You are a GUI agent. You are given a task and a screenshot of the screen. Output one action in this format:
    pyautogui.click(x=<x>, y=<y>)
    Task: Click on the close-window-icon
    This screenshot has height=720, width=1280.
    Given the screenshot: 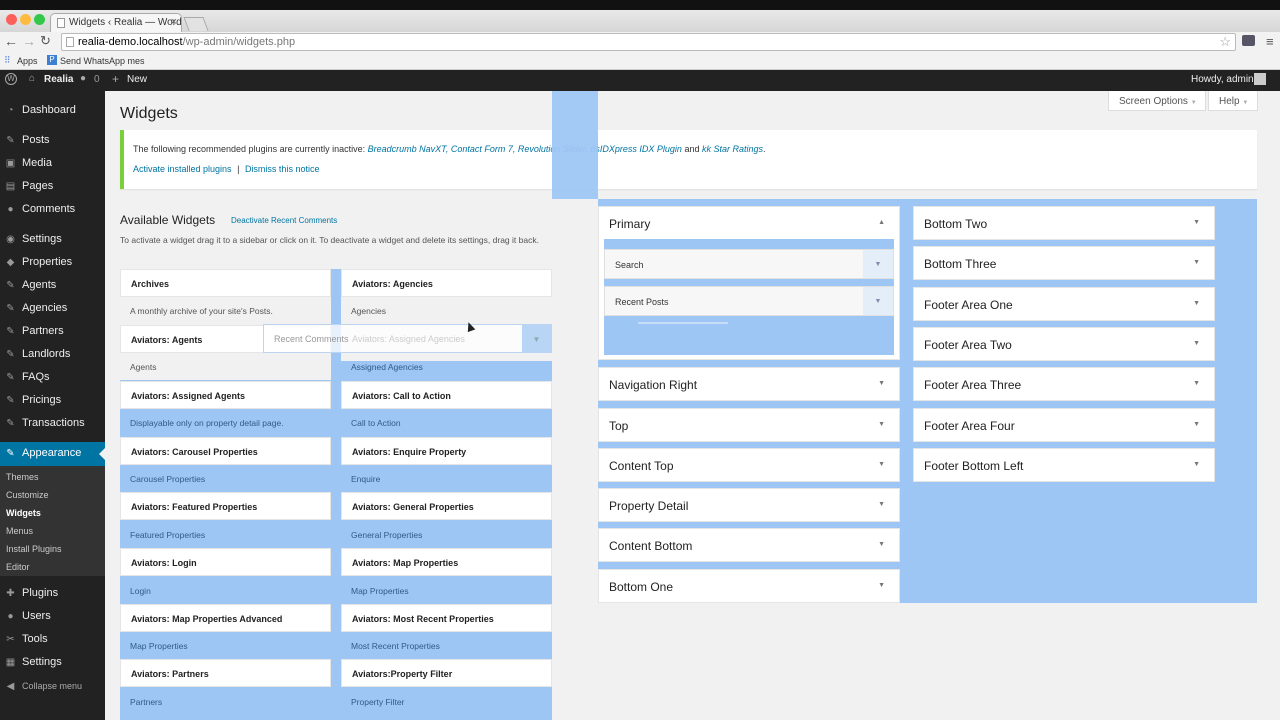 What is the action you would take?
    pyautogui.click(x=11, y=19)
    